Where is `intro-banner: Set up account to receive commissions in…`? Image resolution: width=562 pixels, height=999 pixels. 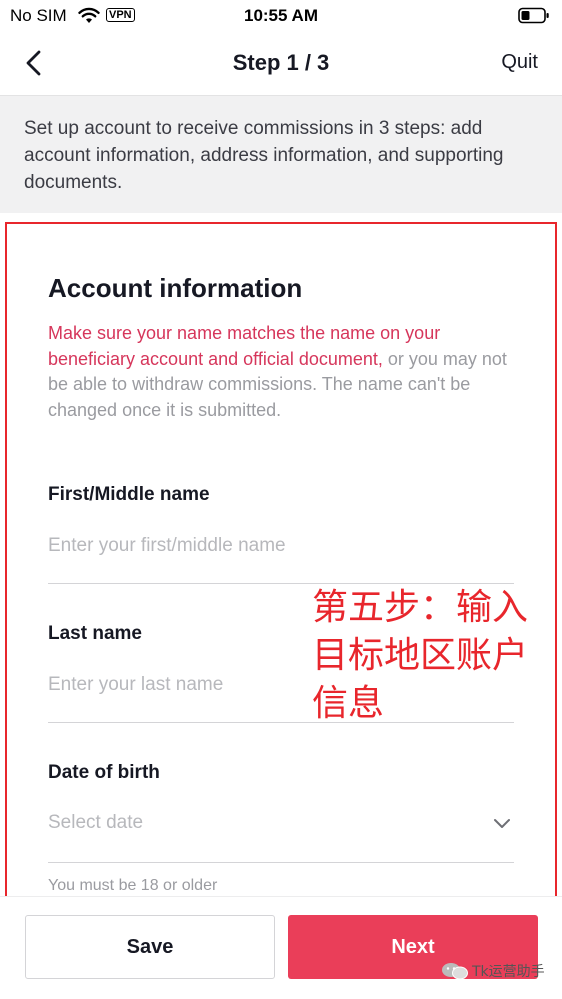 intro-banner: Set up account to receive commissions in… is located at coordinates (281, 154).